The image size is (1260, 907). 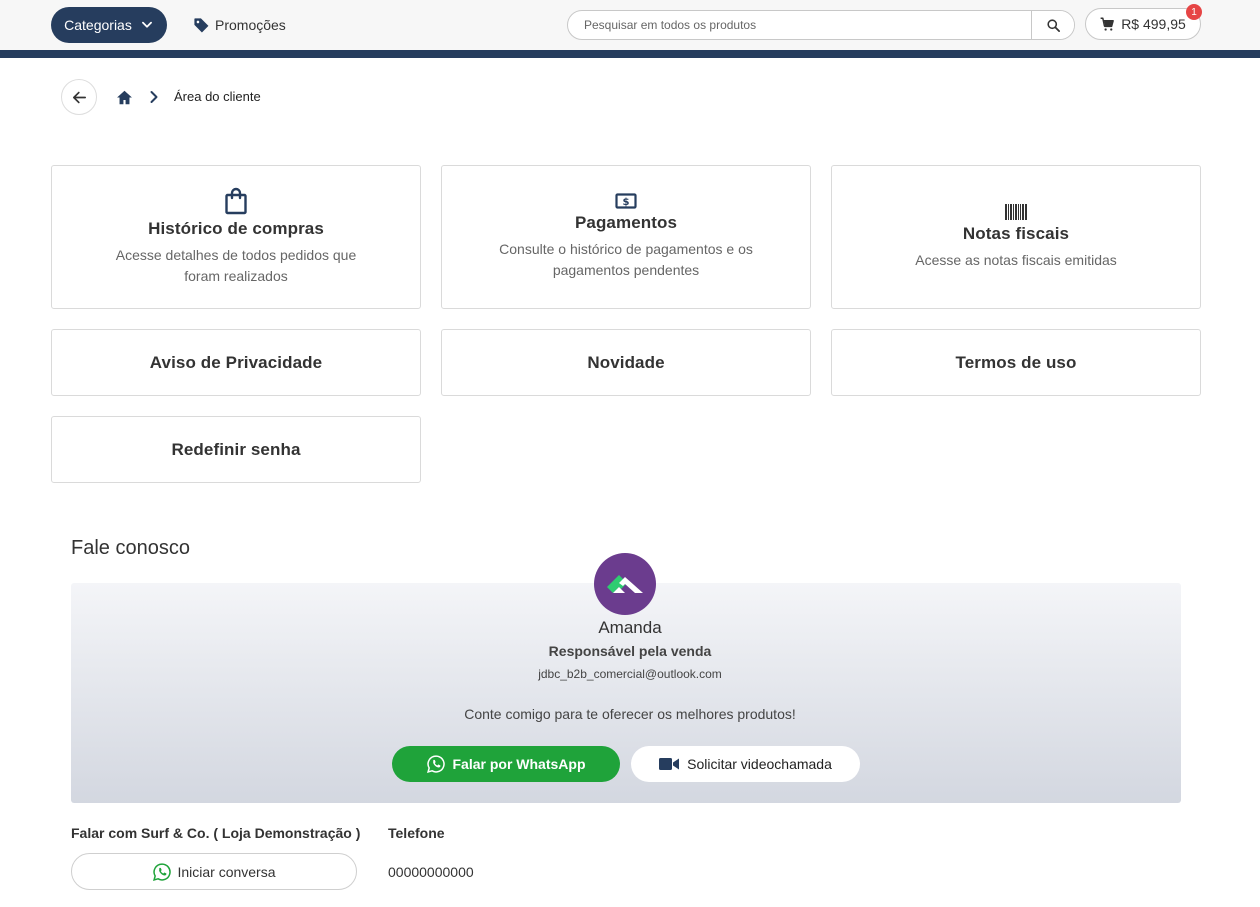 What do you see at coordinates (217, 96) in the screenshot?
I see `breadcrumb-current: Área do cliente` at bounding box center [217, 96].